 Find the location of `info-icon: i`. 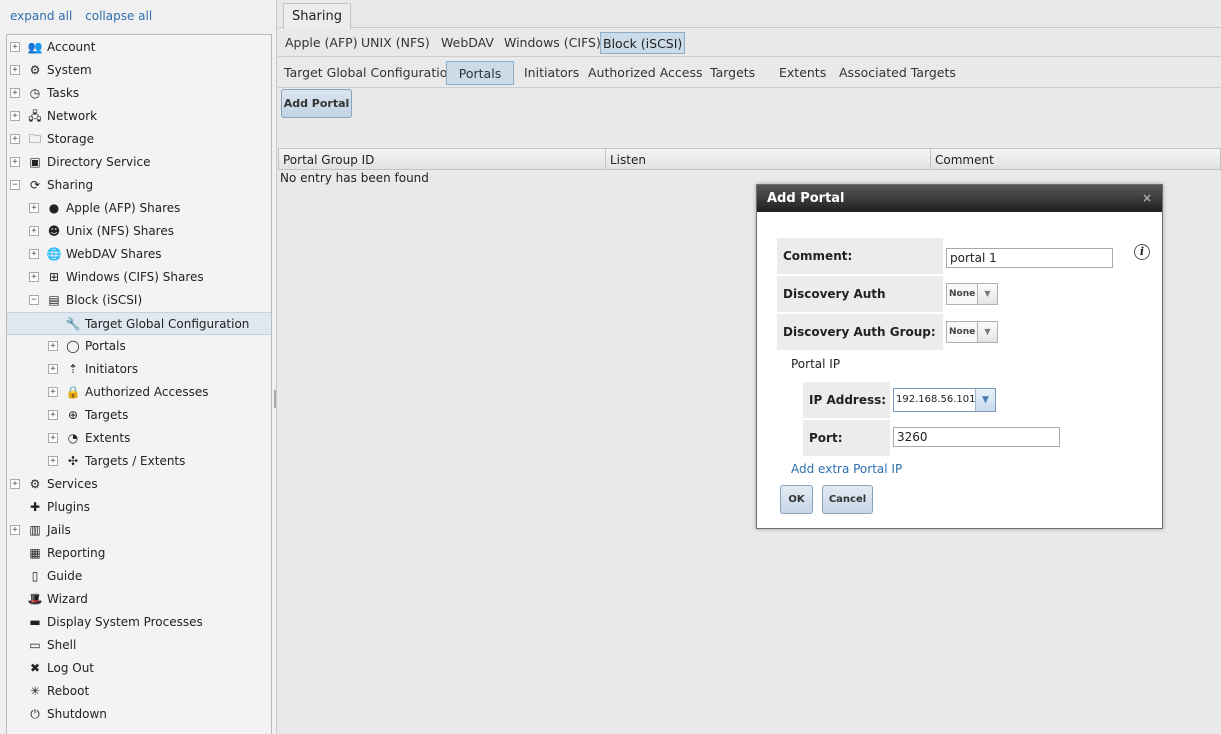

info-icon: i is located at coordinates (1142, 252).